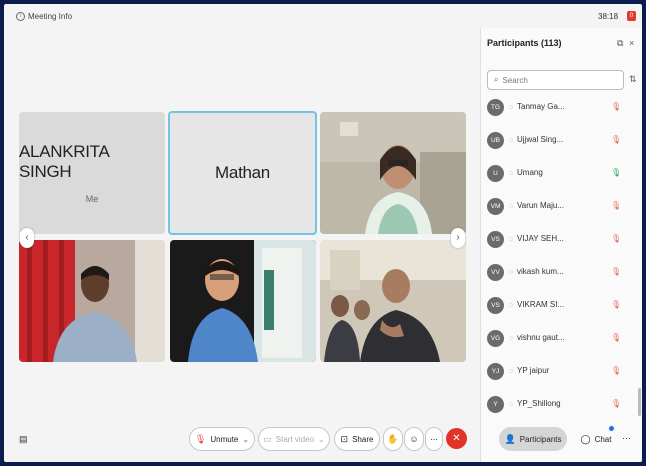  Describe the element at coordinates (495, 140) in the screenshot. I see `avatar: UB` at that location.